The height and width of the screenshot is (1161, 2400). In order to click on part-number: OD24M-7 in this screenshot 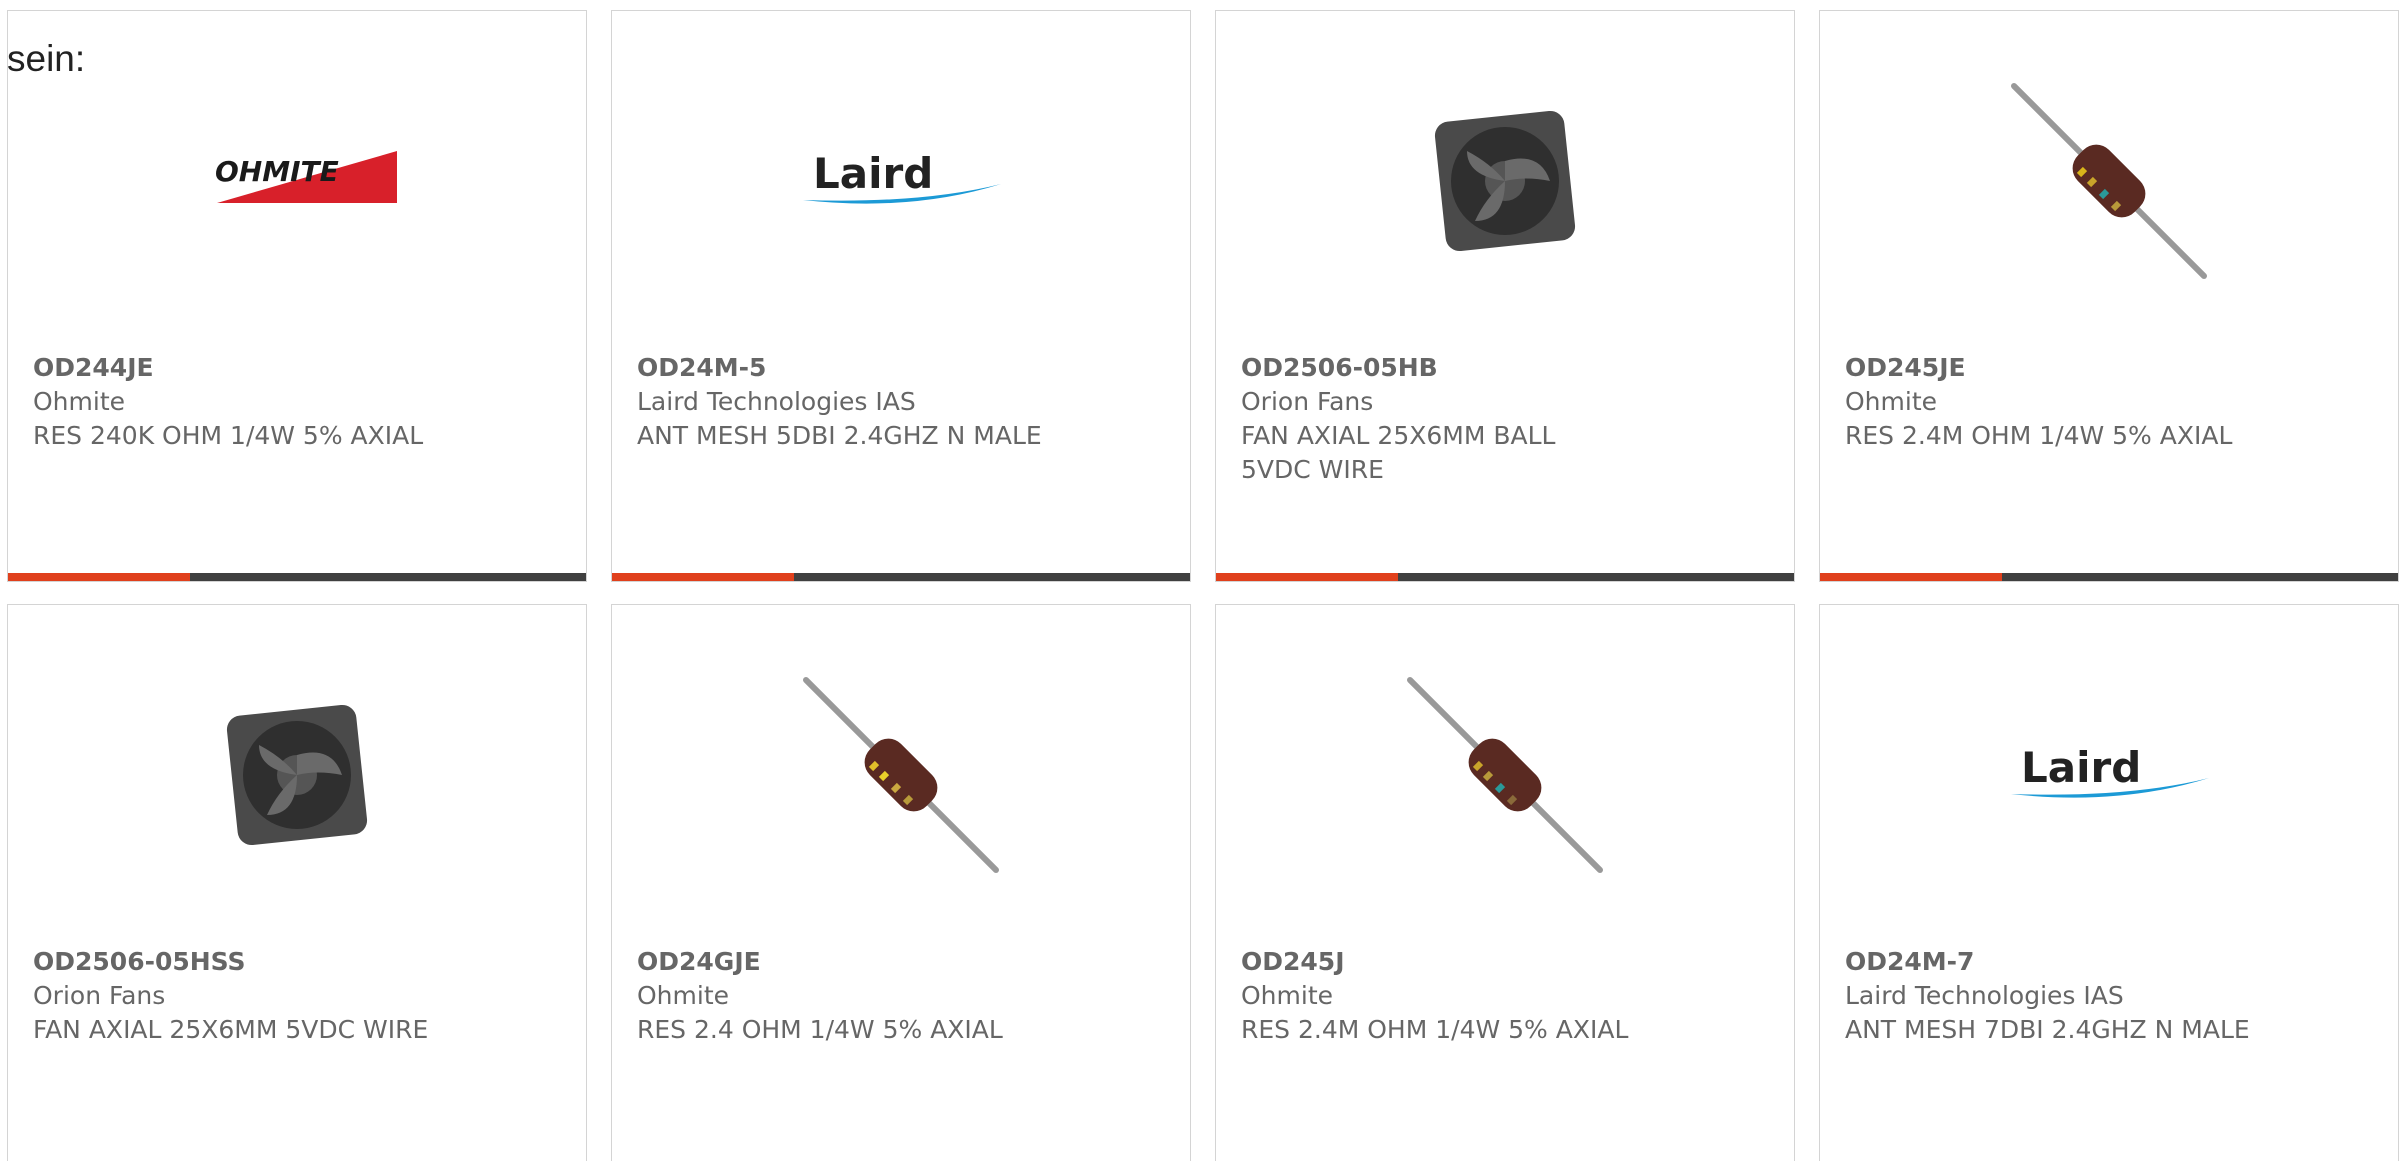, I will do `click(2055, 962)`.